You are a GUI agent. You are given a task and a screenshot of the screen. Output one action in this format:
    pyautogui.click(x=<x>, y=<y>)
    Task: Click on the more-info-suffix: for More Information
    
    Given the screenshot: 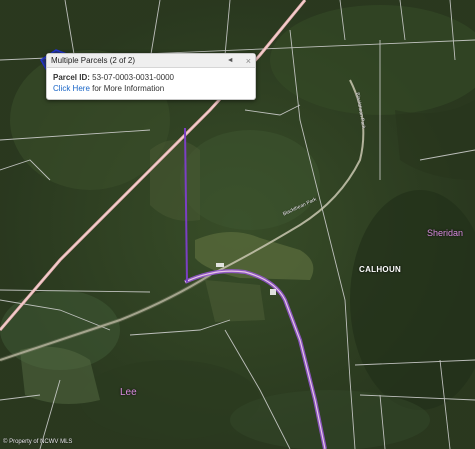 What is the action you would take?
    pyautogui.click(x=127, y=88)
    